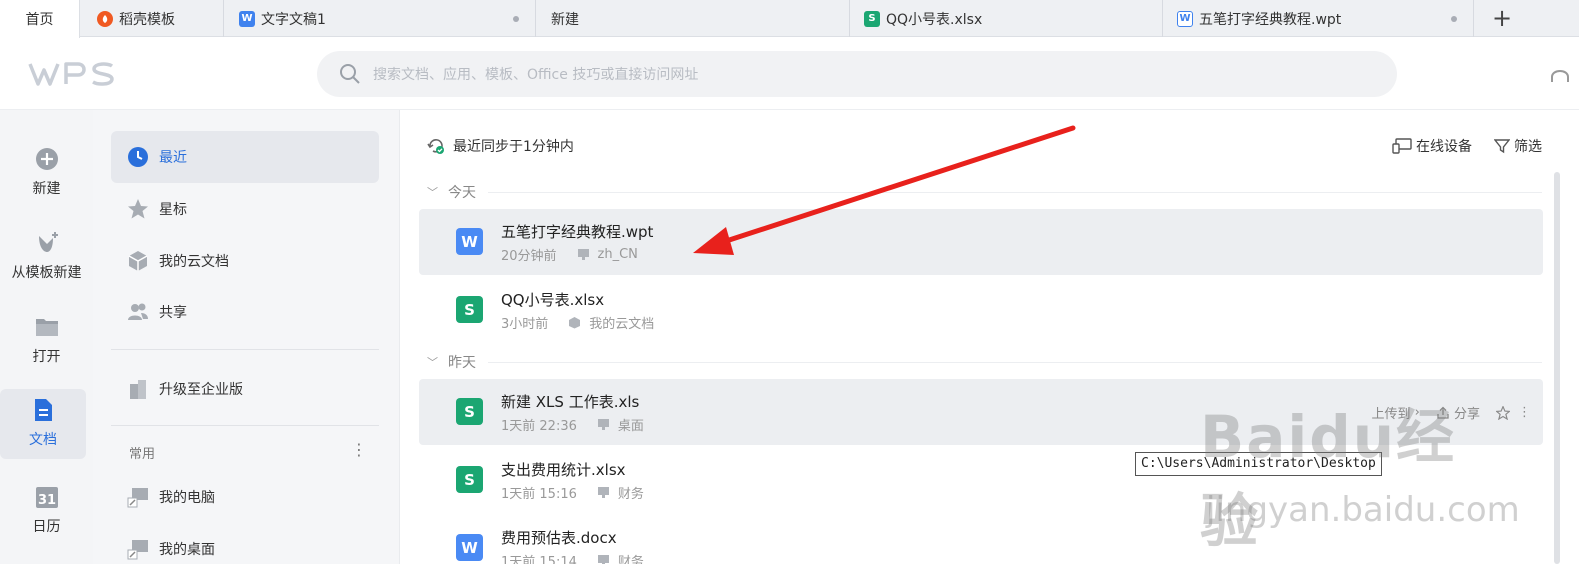  Describe the element at coordinates (46, 500) in the screenshot. I see `svg-text: 31` at that location.